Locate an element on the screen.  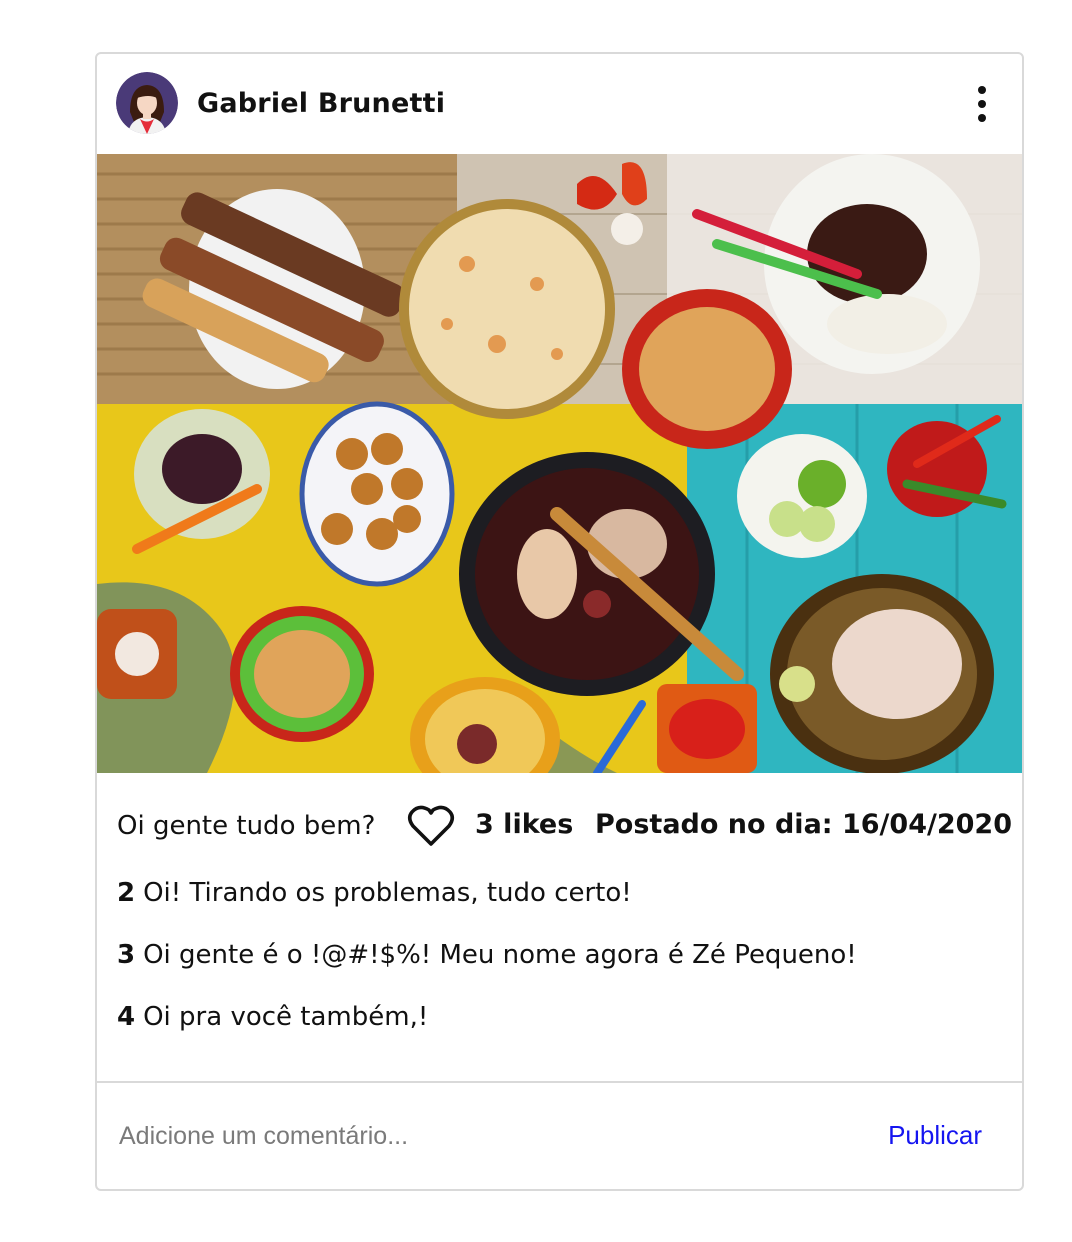
post-caption: Oi gente tudo bem? is located at coordinates (246, 826).